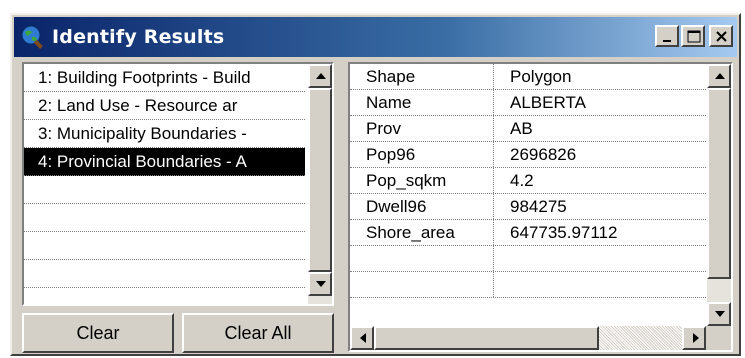 The image size is (745, 358). What do you see at coordinates (543, 154) in the screenshot?
I see `field-value: 2696826` at bounding box center [543, 154].